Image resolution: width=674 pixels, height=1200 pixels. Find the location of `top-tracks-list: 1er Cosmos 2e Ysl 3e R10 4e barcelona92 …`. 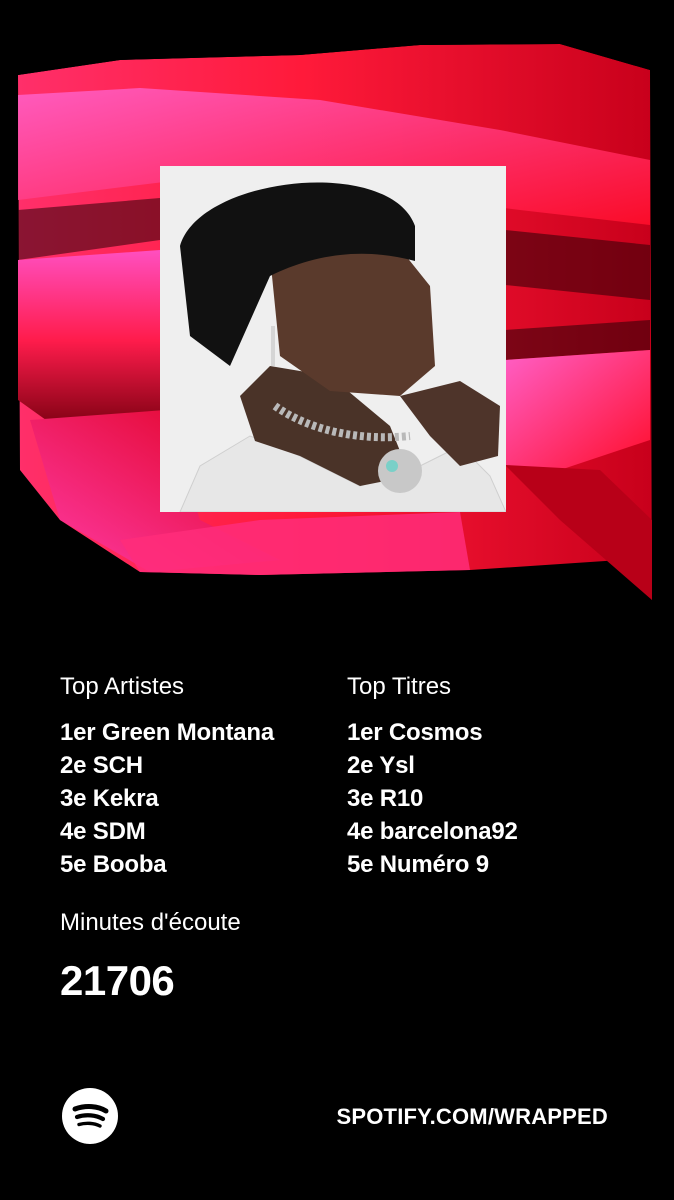

top-tracks-list: 1er Cosmos 2e Ysl 3e R10 4e barcelona92 … is located at coordinates (432, 798).